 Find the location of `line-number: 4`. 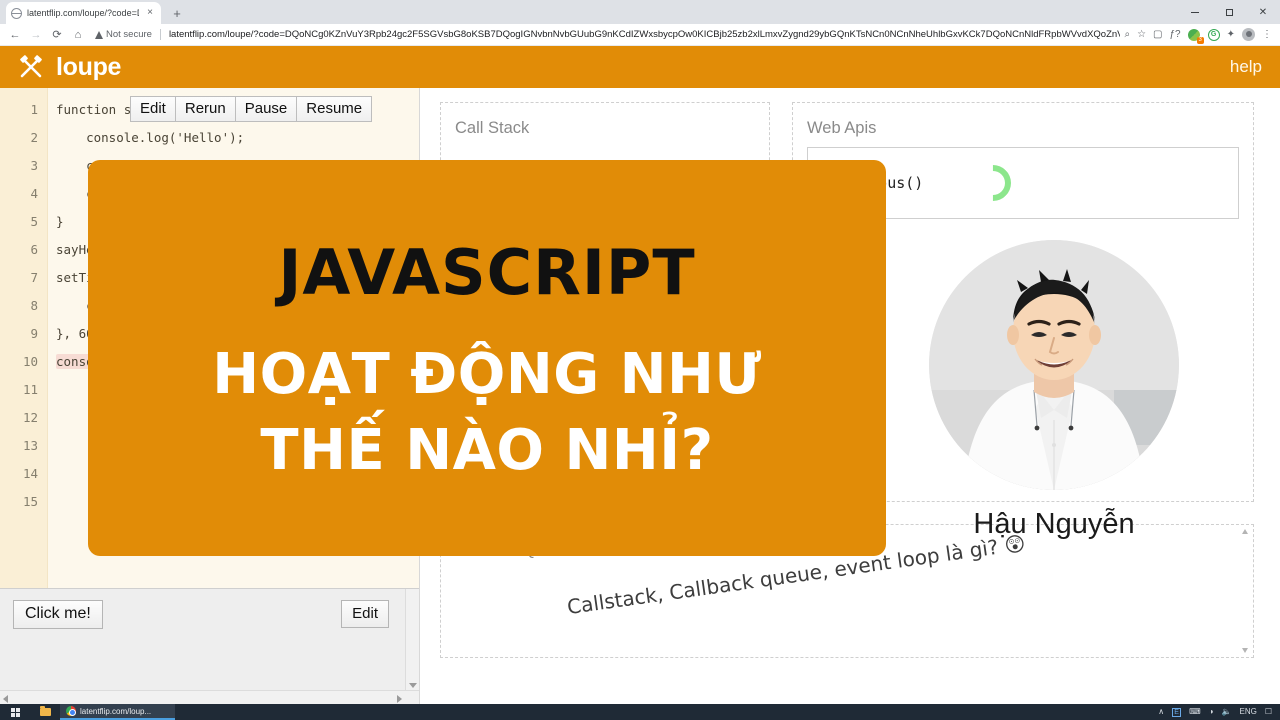

line-number: 4 is located at coordinates (34, 193).